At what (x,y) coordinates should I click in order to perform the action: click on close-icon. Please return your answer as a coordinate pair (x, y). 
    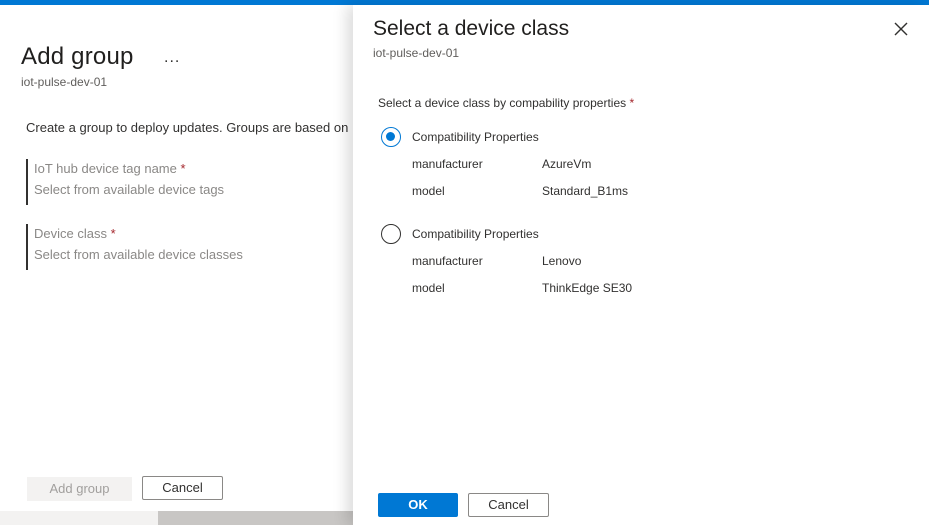
    Looking at the image, I should click on (901, 29).